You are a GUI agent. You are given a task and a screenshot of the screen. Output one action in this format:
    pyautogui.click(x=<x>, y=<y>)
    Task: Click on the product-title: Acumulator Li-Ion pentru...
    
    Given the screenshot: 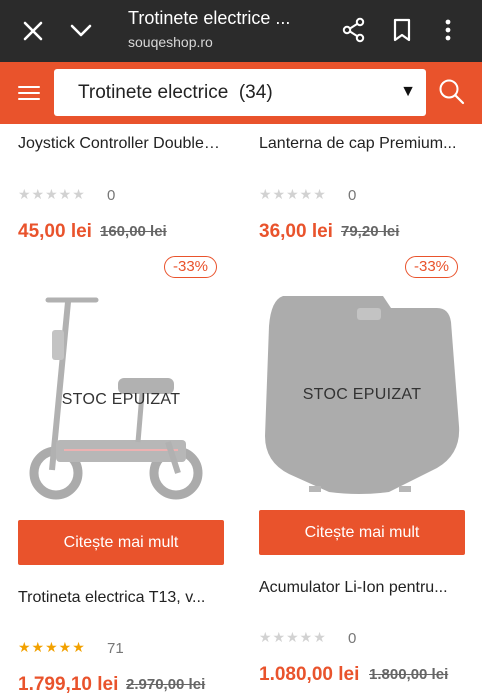 What is the action you would take?
    pyautogui.click(x=362, y=588)
    